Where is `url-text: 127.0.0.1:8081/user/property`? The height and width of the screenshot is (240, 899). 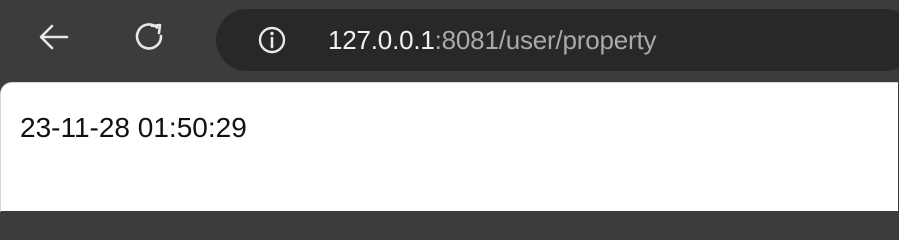 url-text: 127.0.0.1:8081/user/property is located at coordinates (492, 40).